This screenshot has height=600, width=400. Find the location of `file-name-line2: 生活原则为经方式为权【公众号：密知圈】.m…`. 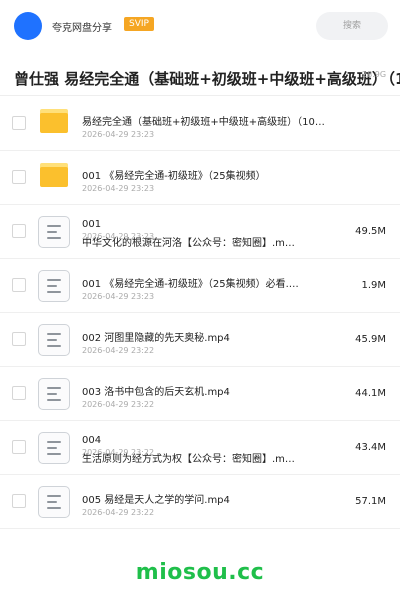

file-name-line2: 生活原则为经方式为权【公众号：密知圈】.m… is located at coordinates (188, 459).